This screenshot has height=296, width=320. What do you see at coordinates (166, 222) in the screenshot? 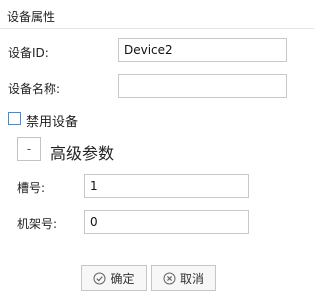
I see `rack-input` at bounding box center [166, 222].